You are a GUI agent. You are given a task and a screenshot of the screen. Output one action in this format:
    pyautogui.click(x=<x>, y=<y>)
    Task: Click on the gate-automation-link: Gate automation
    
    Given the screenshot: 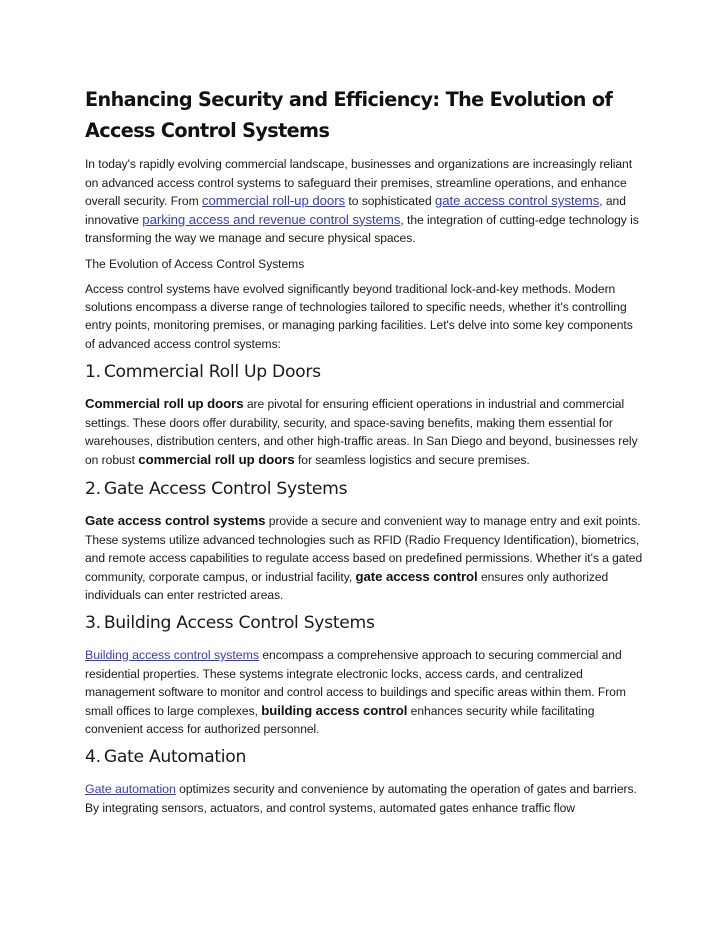 What is the action you would take?
    pyautogui.click(x=130, y=789)
    